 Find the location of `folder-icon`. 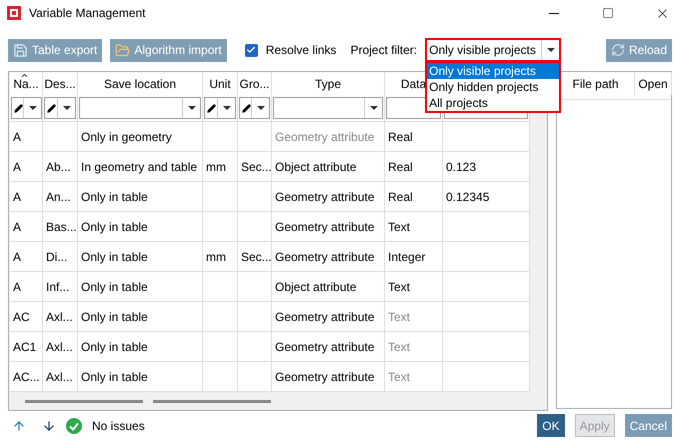

folder-icon is located at coordinates (122, 50).